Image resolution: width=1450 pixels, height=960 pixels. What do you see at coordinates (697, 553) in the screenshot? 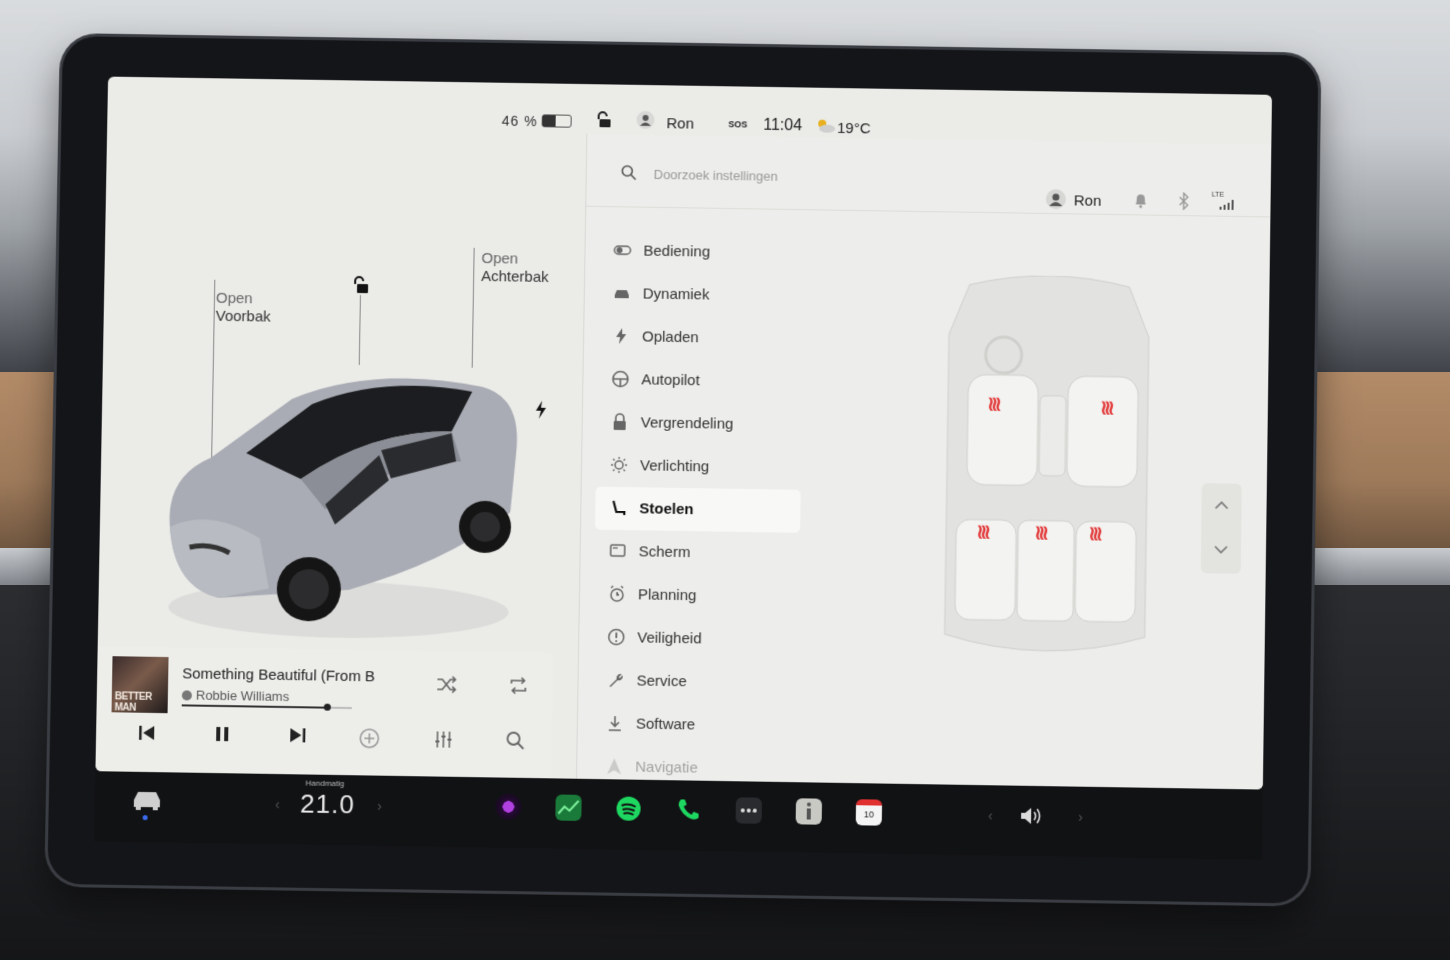
I see `menu-item-scherm: Scherm` at bounding box center [697, 553].